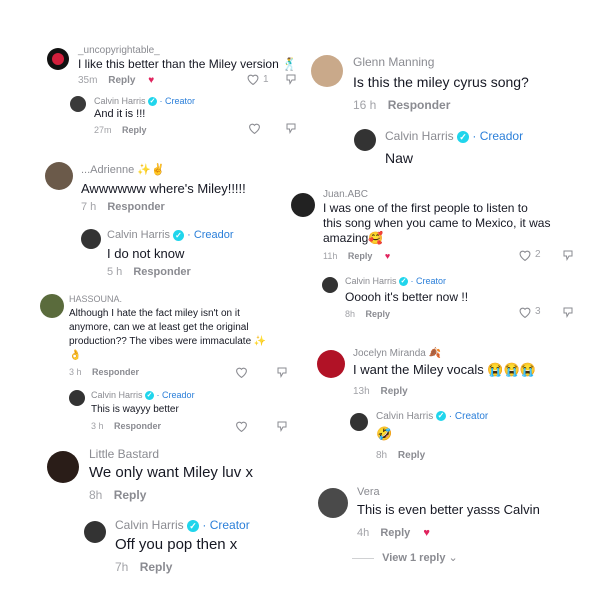  What do you see at coordinates (393, 62) in the screenshot?
I see `username: Glenn Manning` at bounding box center [393, 62].